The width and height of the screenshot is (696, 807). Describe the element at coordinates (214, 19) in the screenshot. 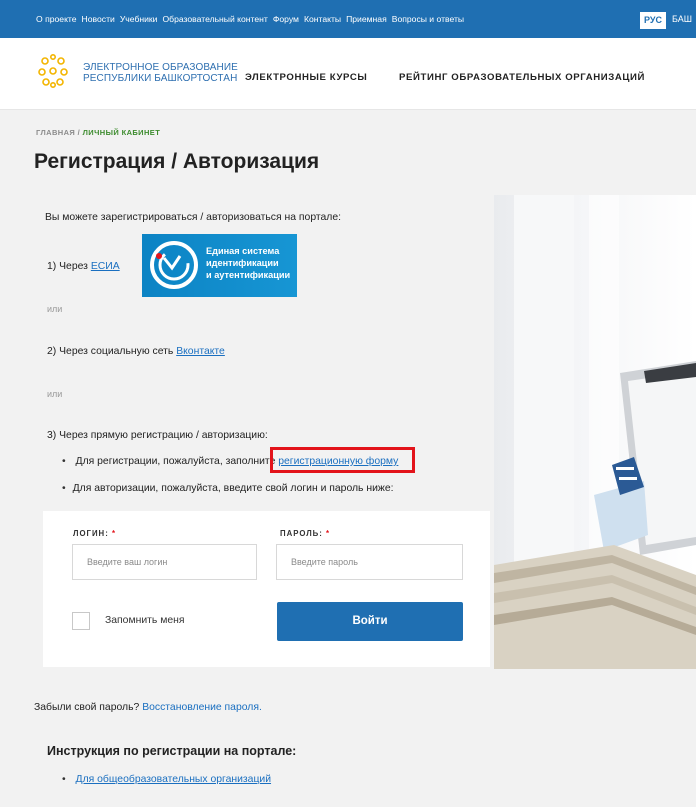

I see `top-link-content: Образовательный контент` at that location.